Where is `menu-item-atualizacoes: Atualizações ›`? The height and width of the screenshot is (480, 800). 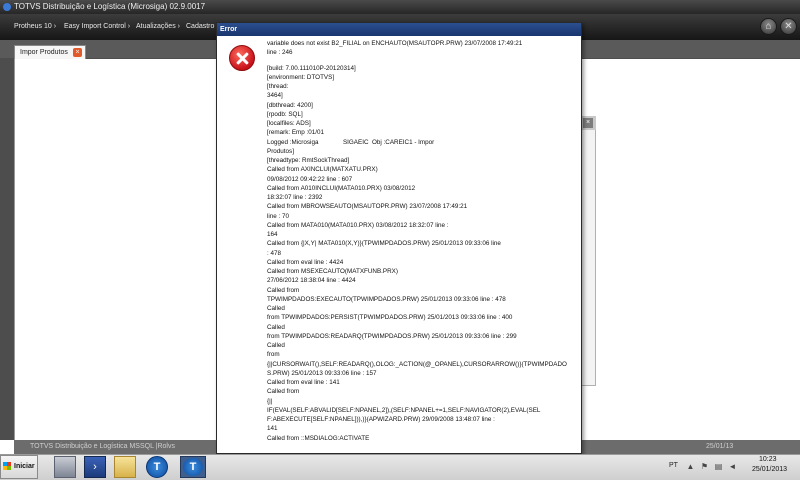
menu-item-atualizacoes: Atualizações › is located at coordinates (158, 27).